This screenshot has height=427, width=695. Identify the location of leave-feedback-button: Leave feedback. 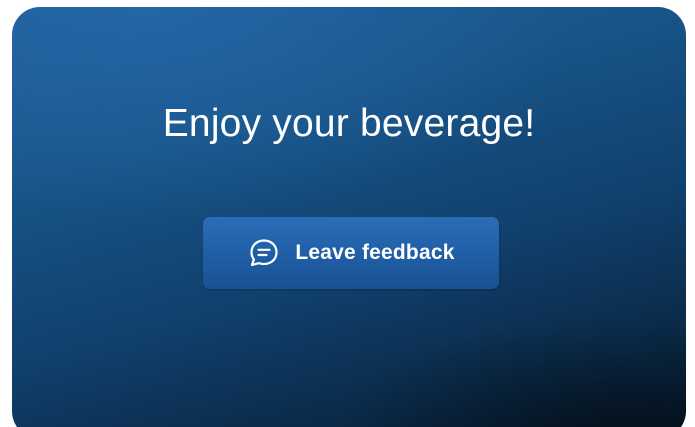
(351, 253).